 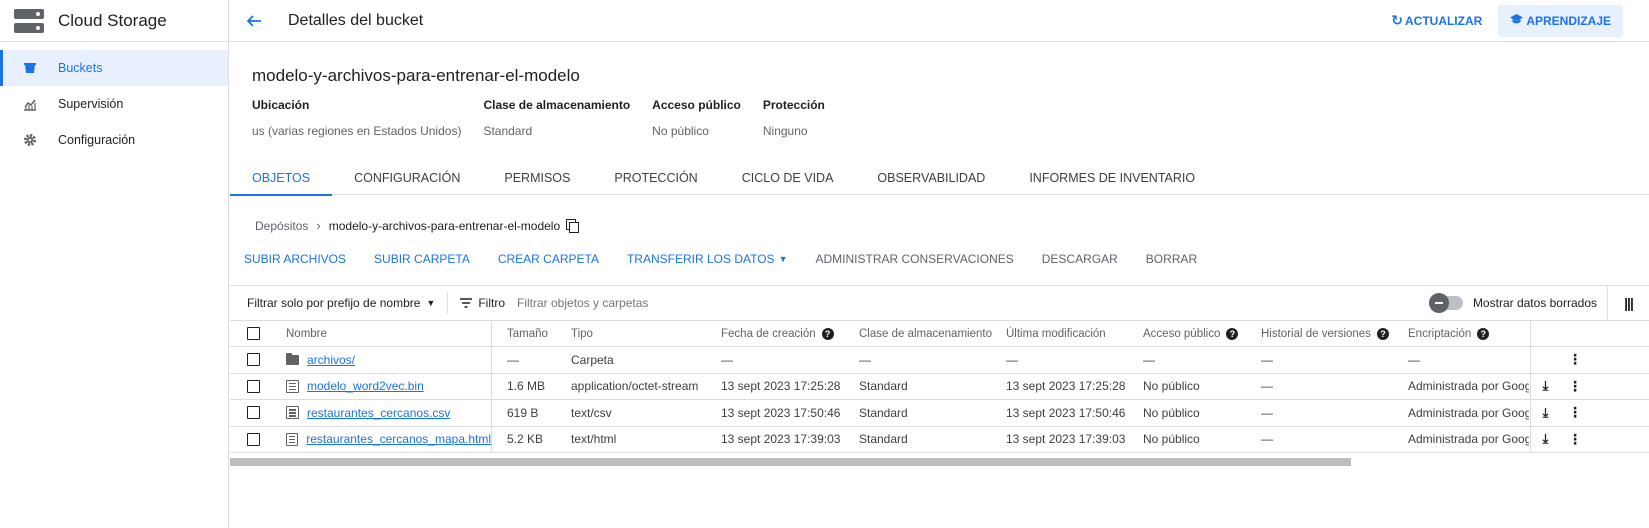 I want to click on header-created: Fecha de creación?, so click(x=791, y=333).